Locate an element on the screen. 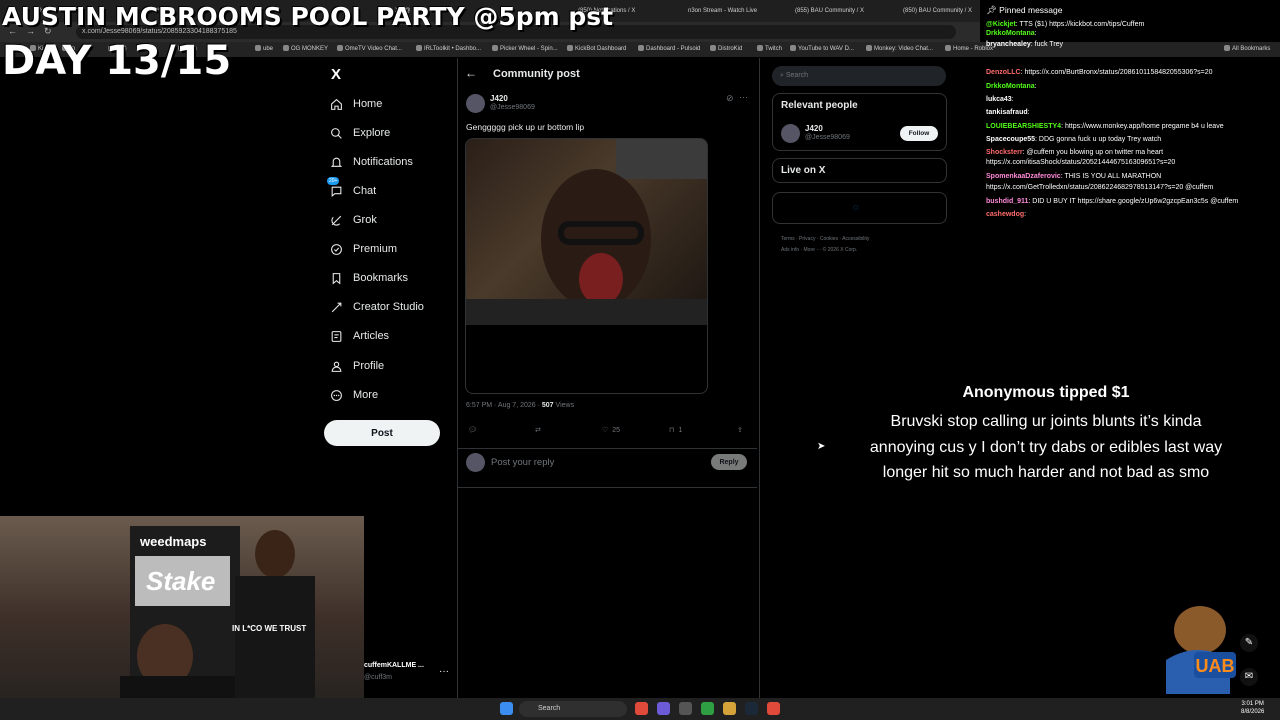 The image size is (1280, 720). nav-item-profile: Profile is located at coordinates (357, 366).